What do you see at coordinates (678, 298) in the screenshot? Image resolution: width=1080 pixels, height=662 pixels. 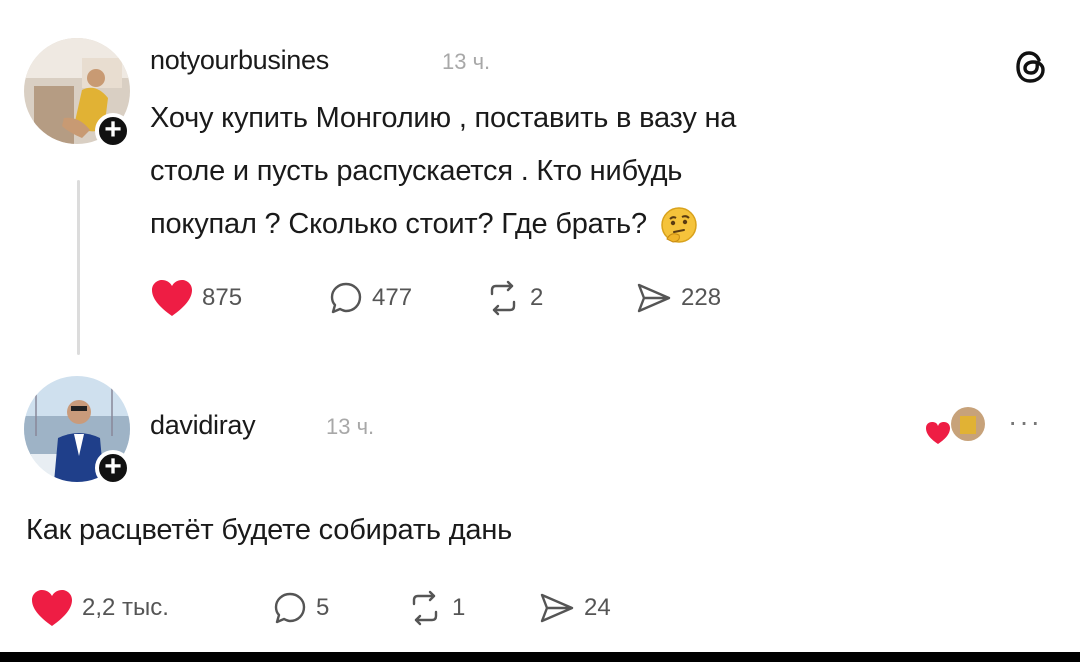 I see `post-share-button: 228` at bounding box center [678, 298].